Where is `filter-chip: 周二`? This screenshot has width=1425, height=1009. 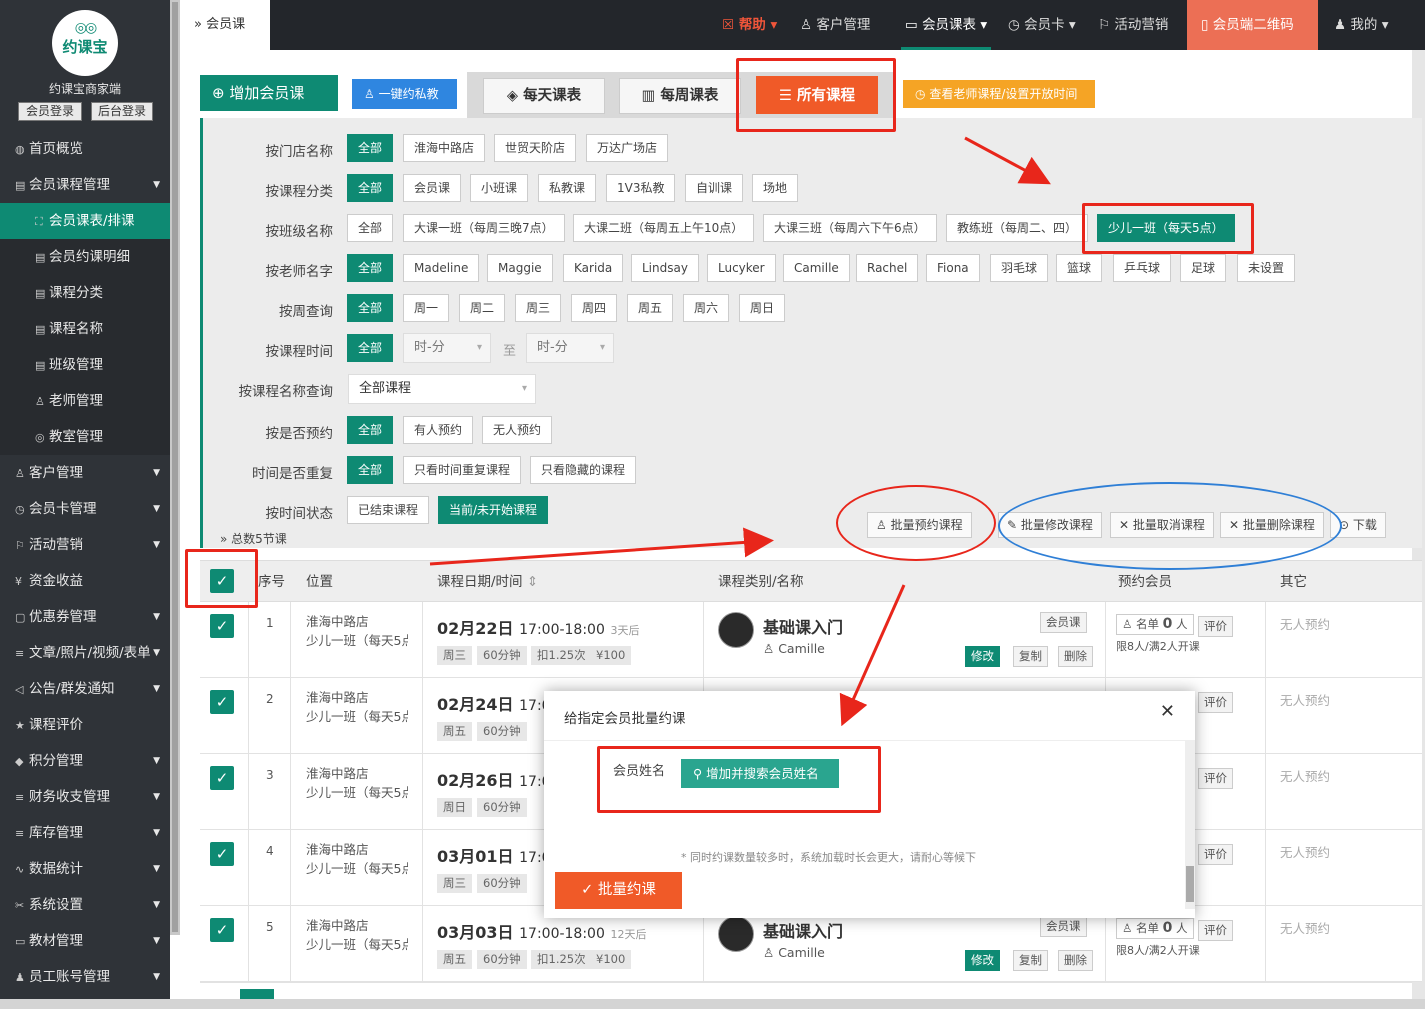
filter-chip: 周二 is located at coordinates (482, 308).